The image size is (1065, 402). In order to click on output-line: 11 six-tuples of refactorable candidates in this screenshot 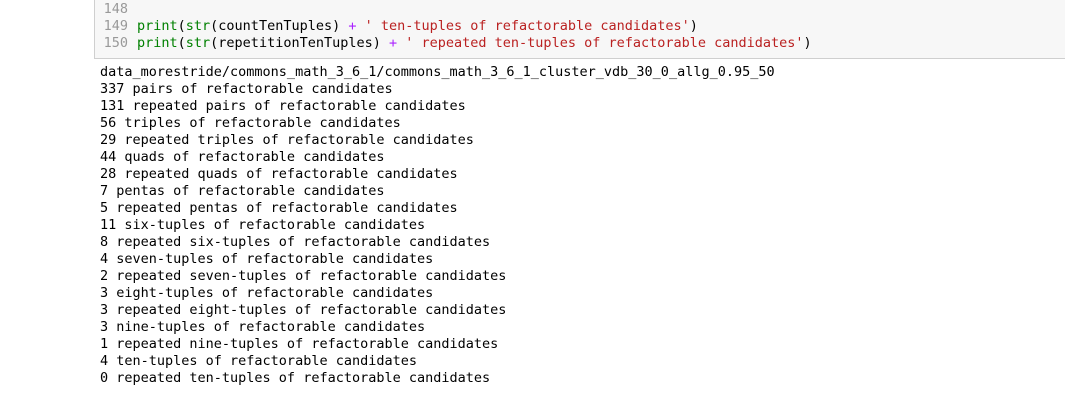, I will do `click(263, 225)`.